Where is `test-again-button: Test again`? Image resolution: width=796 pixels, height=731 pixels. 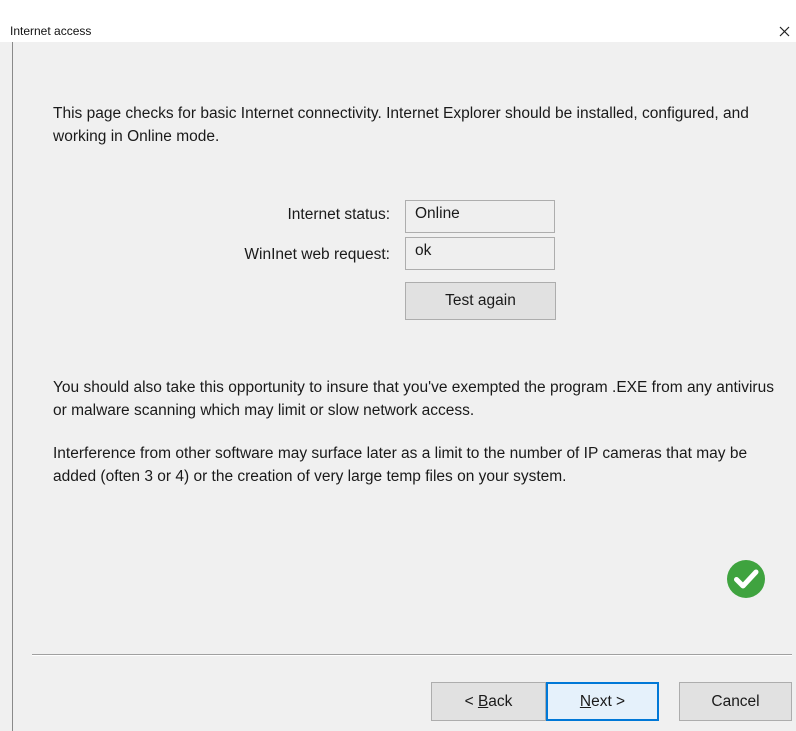 test-again-button: Test again is located at coordinates (480, 301).